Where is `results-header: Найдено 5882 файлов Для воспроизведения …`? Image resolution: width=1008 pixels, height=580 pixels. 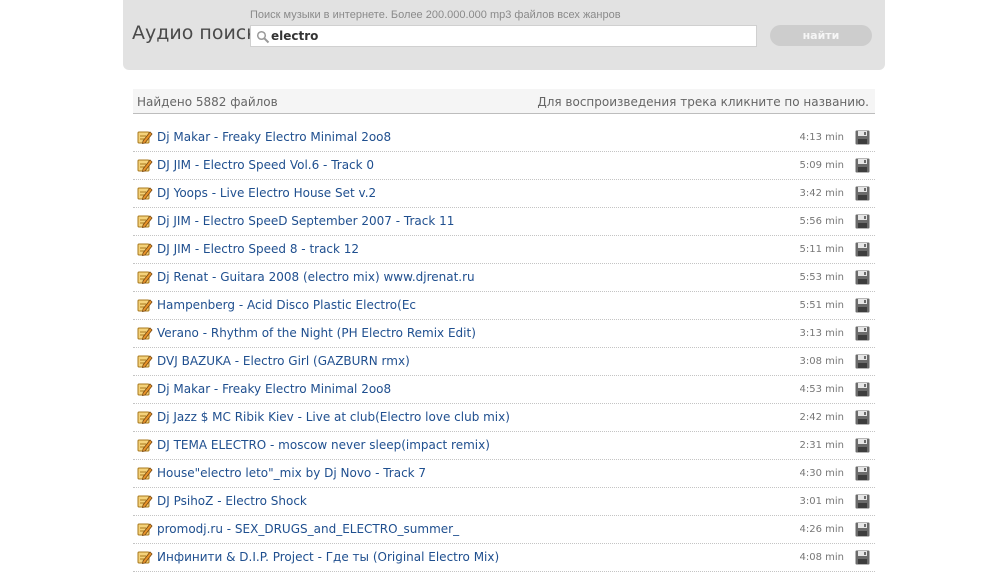
results-header: Найдено 5882 файлов Для воспроизведения … is located at coordinates (504, 101).